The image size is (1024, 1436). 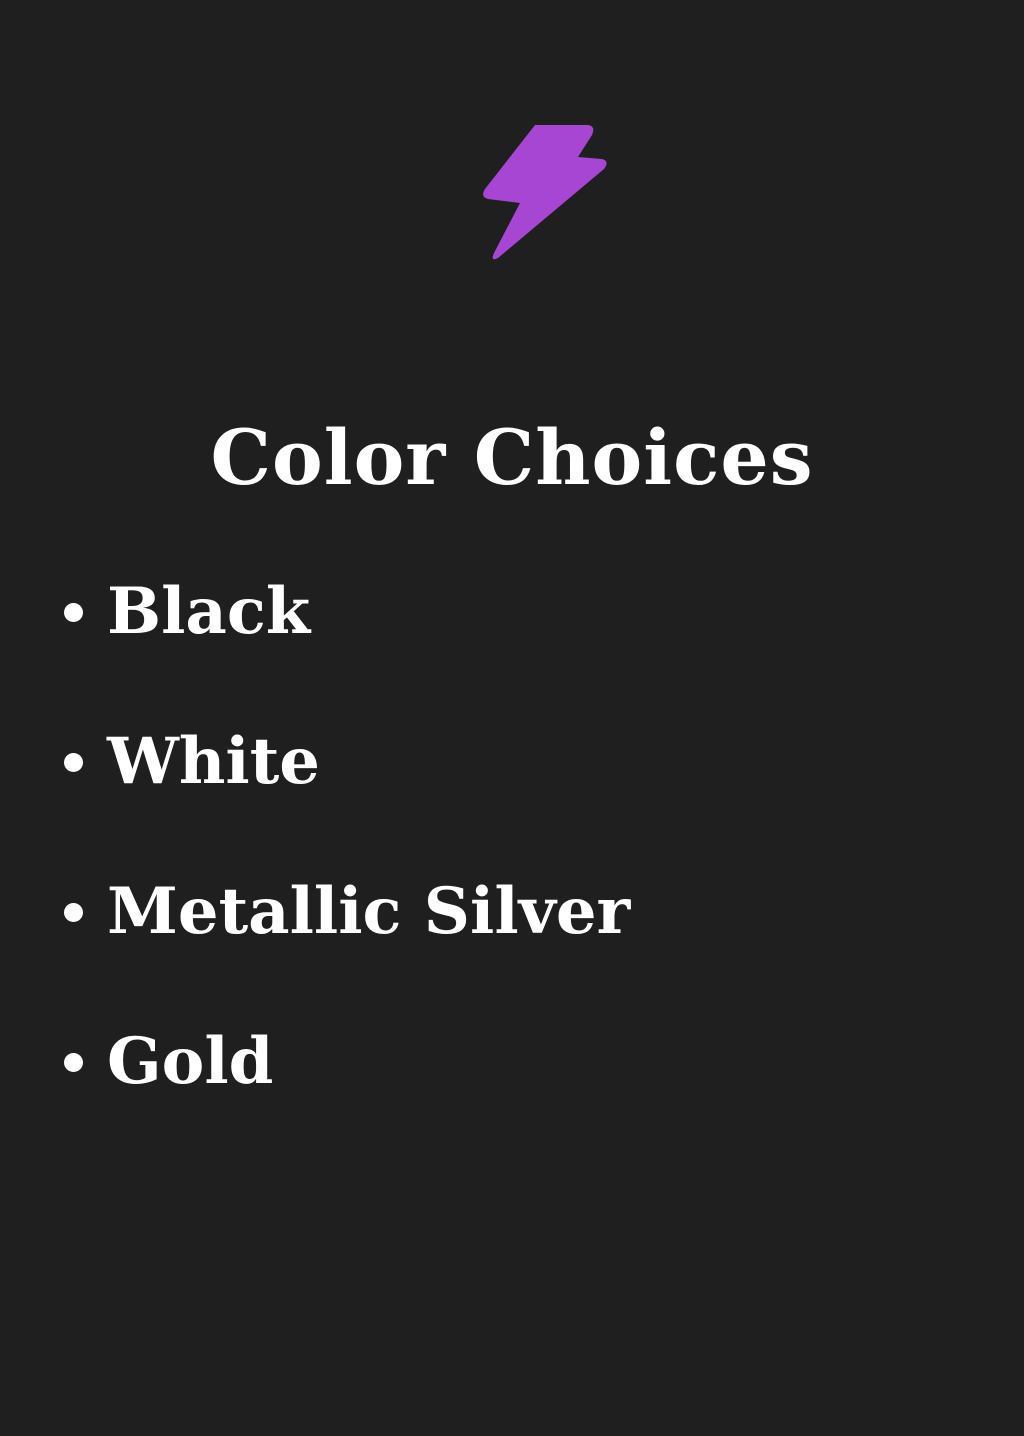 I want to click on lightning-bolt-icon, so click(x=542, y=192).